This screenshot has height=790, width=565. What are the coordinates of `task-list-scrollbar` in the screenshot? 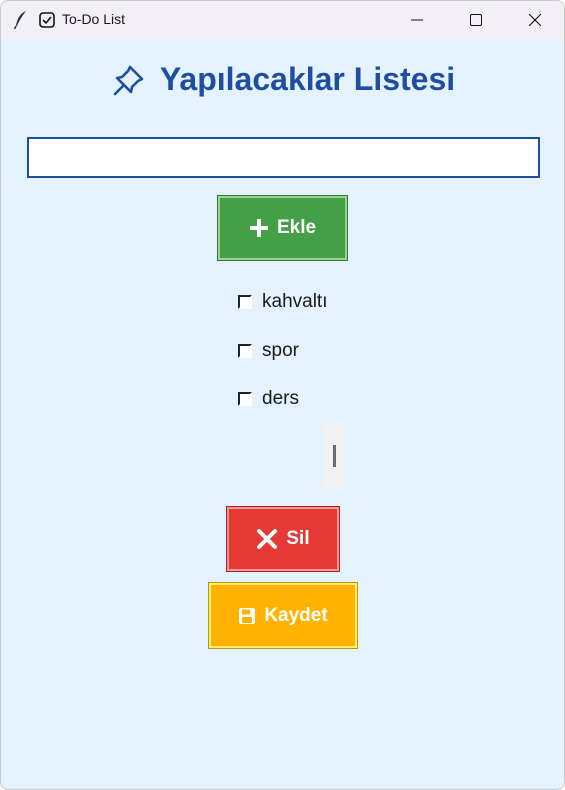 It's located at (334, 457).